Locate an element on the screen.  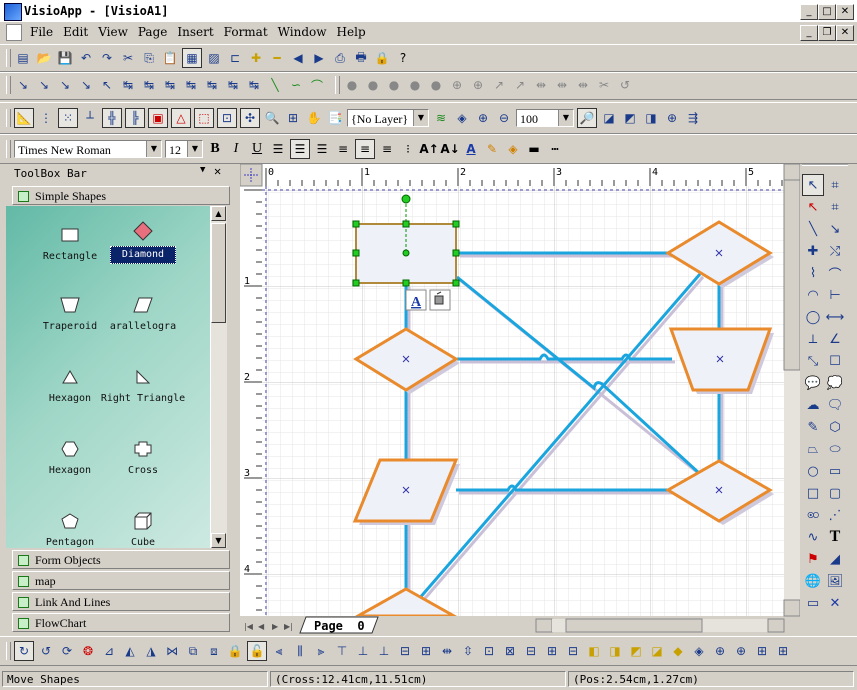
underline-button: U is located at coordinates (257, 149).